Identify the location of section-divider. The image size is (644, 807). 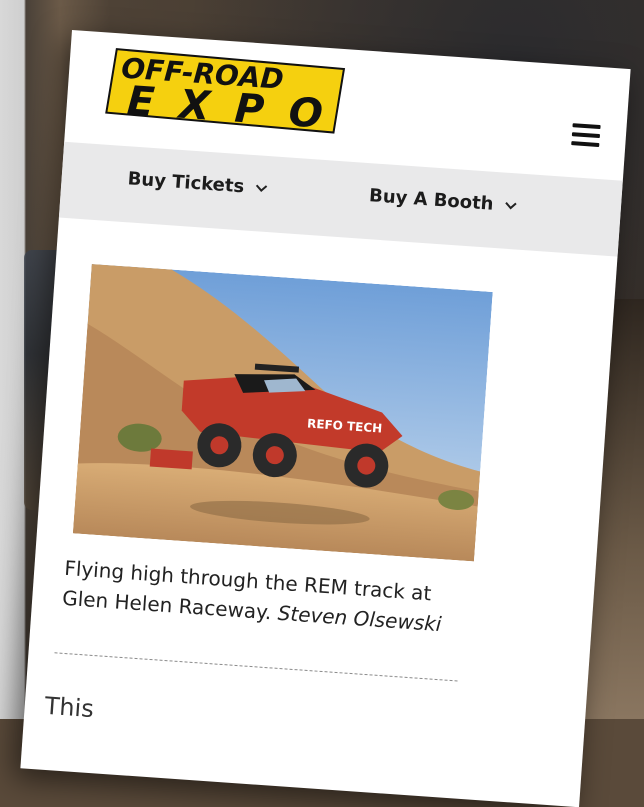
(256, 667).